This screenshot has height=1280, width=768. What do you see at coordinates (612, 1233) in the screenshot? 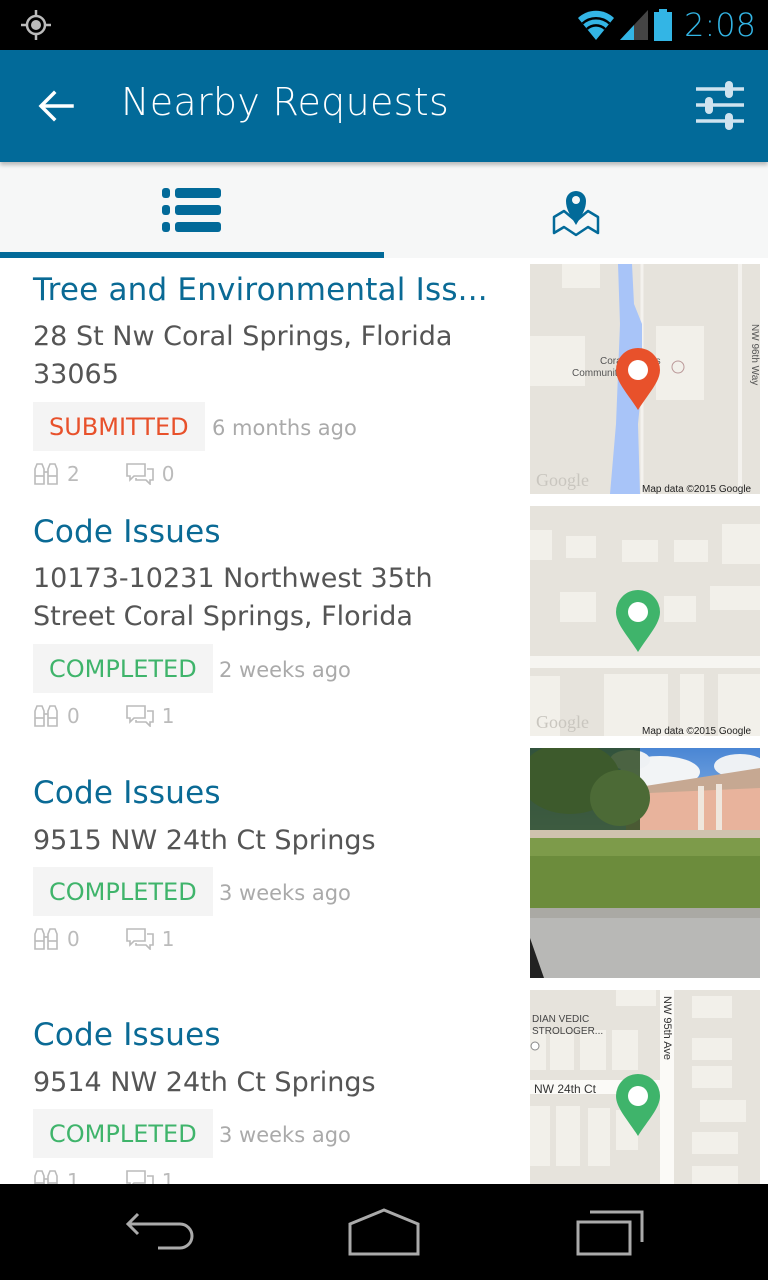
I see `recent-apps-icon` at bounding box center [612, 1233].